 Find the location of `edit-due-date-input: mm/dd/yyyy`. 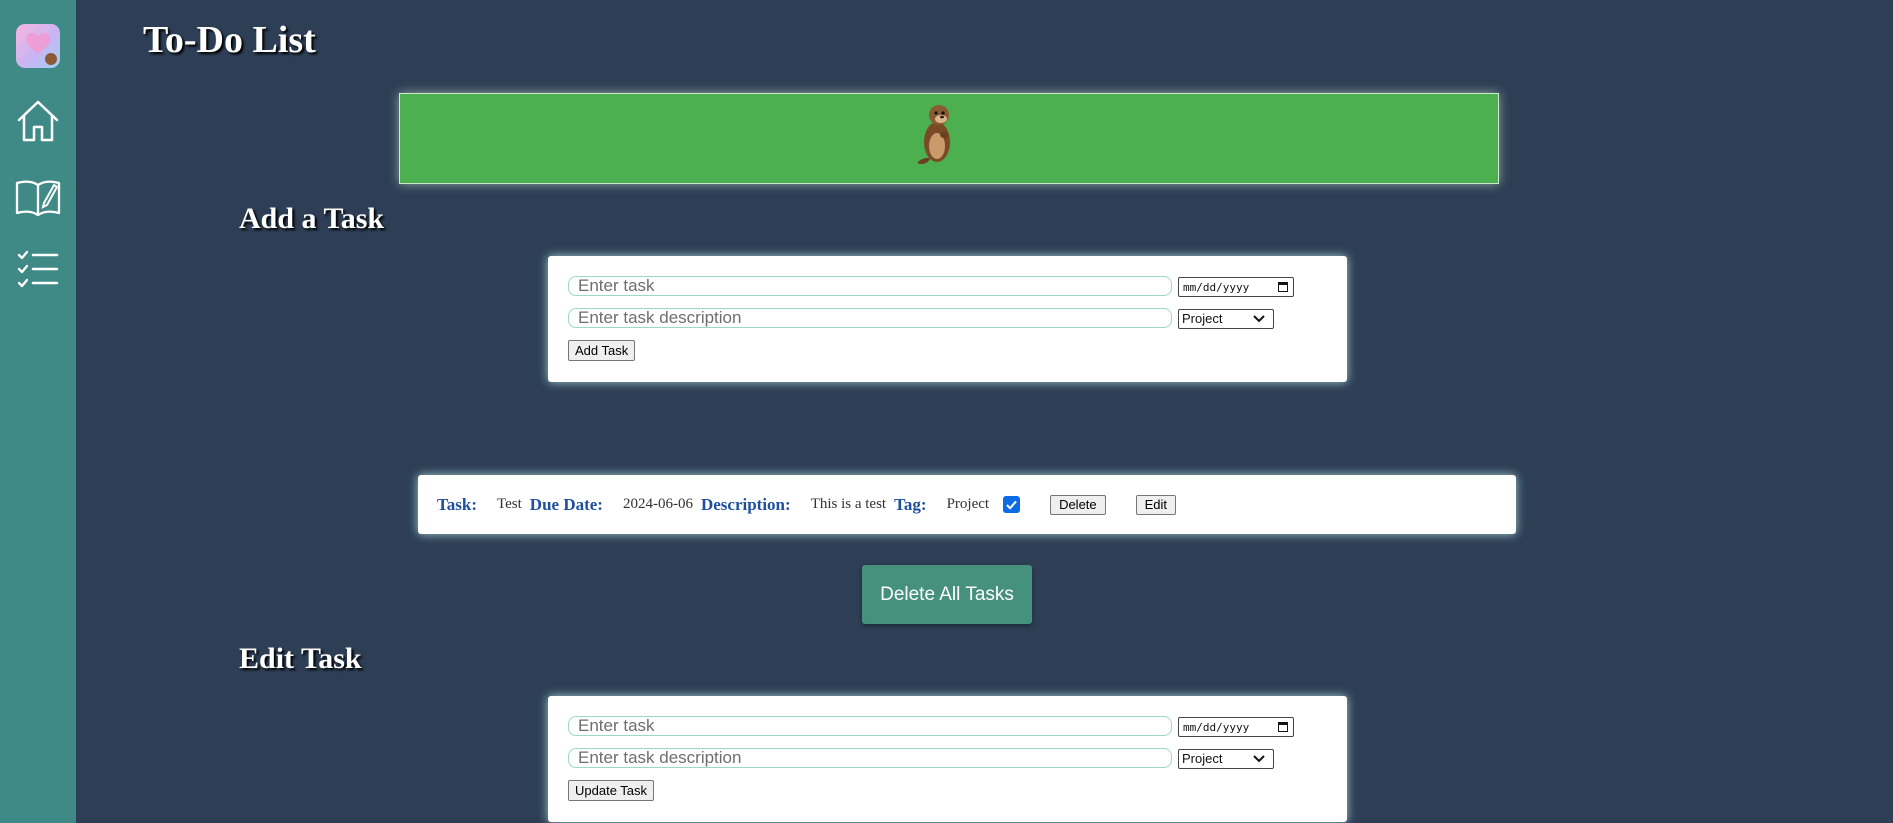

edit-due-date-input: mm/dd/yyyy is located at coordinates (1236, 727).